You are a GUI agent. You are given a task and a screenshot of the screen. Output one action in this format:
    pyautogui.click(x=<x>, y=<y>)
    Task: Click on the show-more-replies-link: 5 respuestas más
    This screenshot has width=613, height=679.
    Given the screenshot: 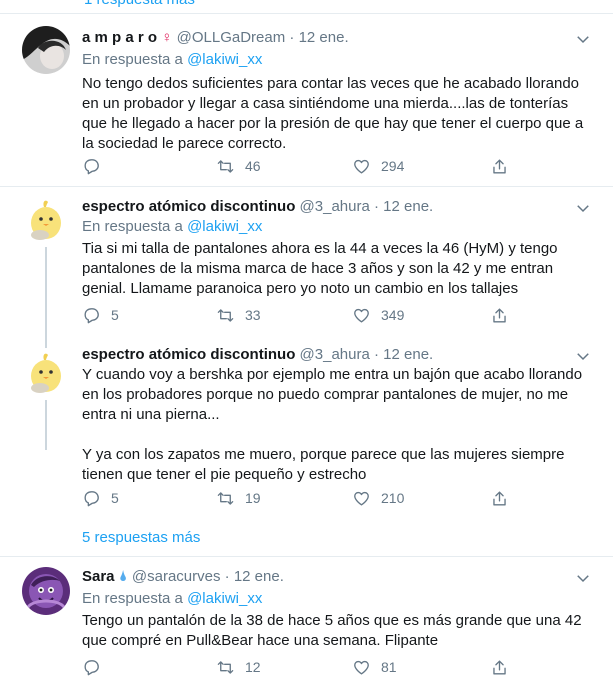 What is the action you would take?
    pyautogui.click(x=141, y=538)
    